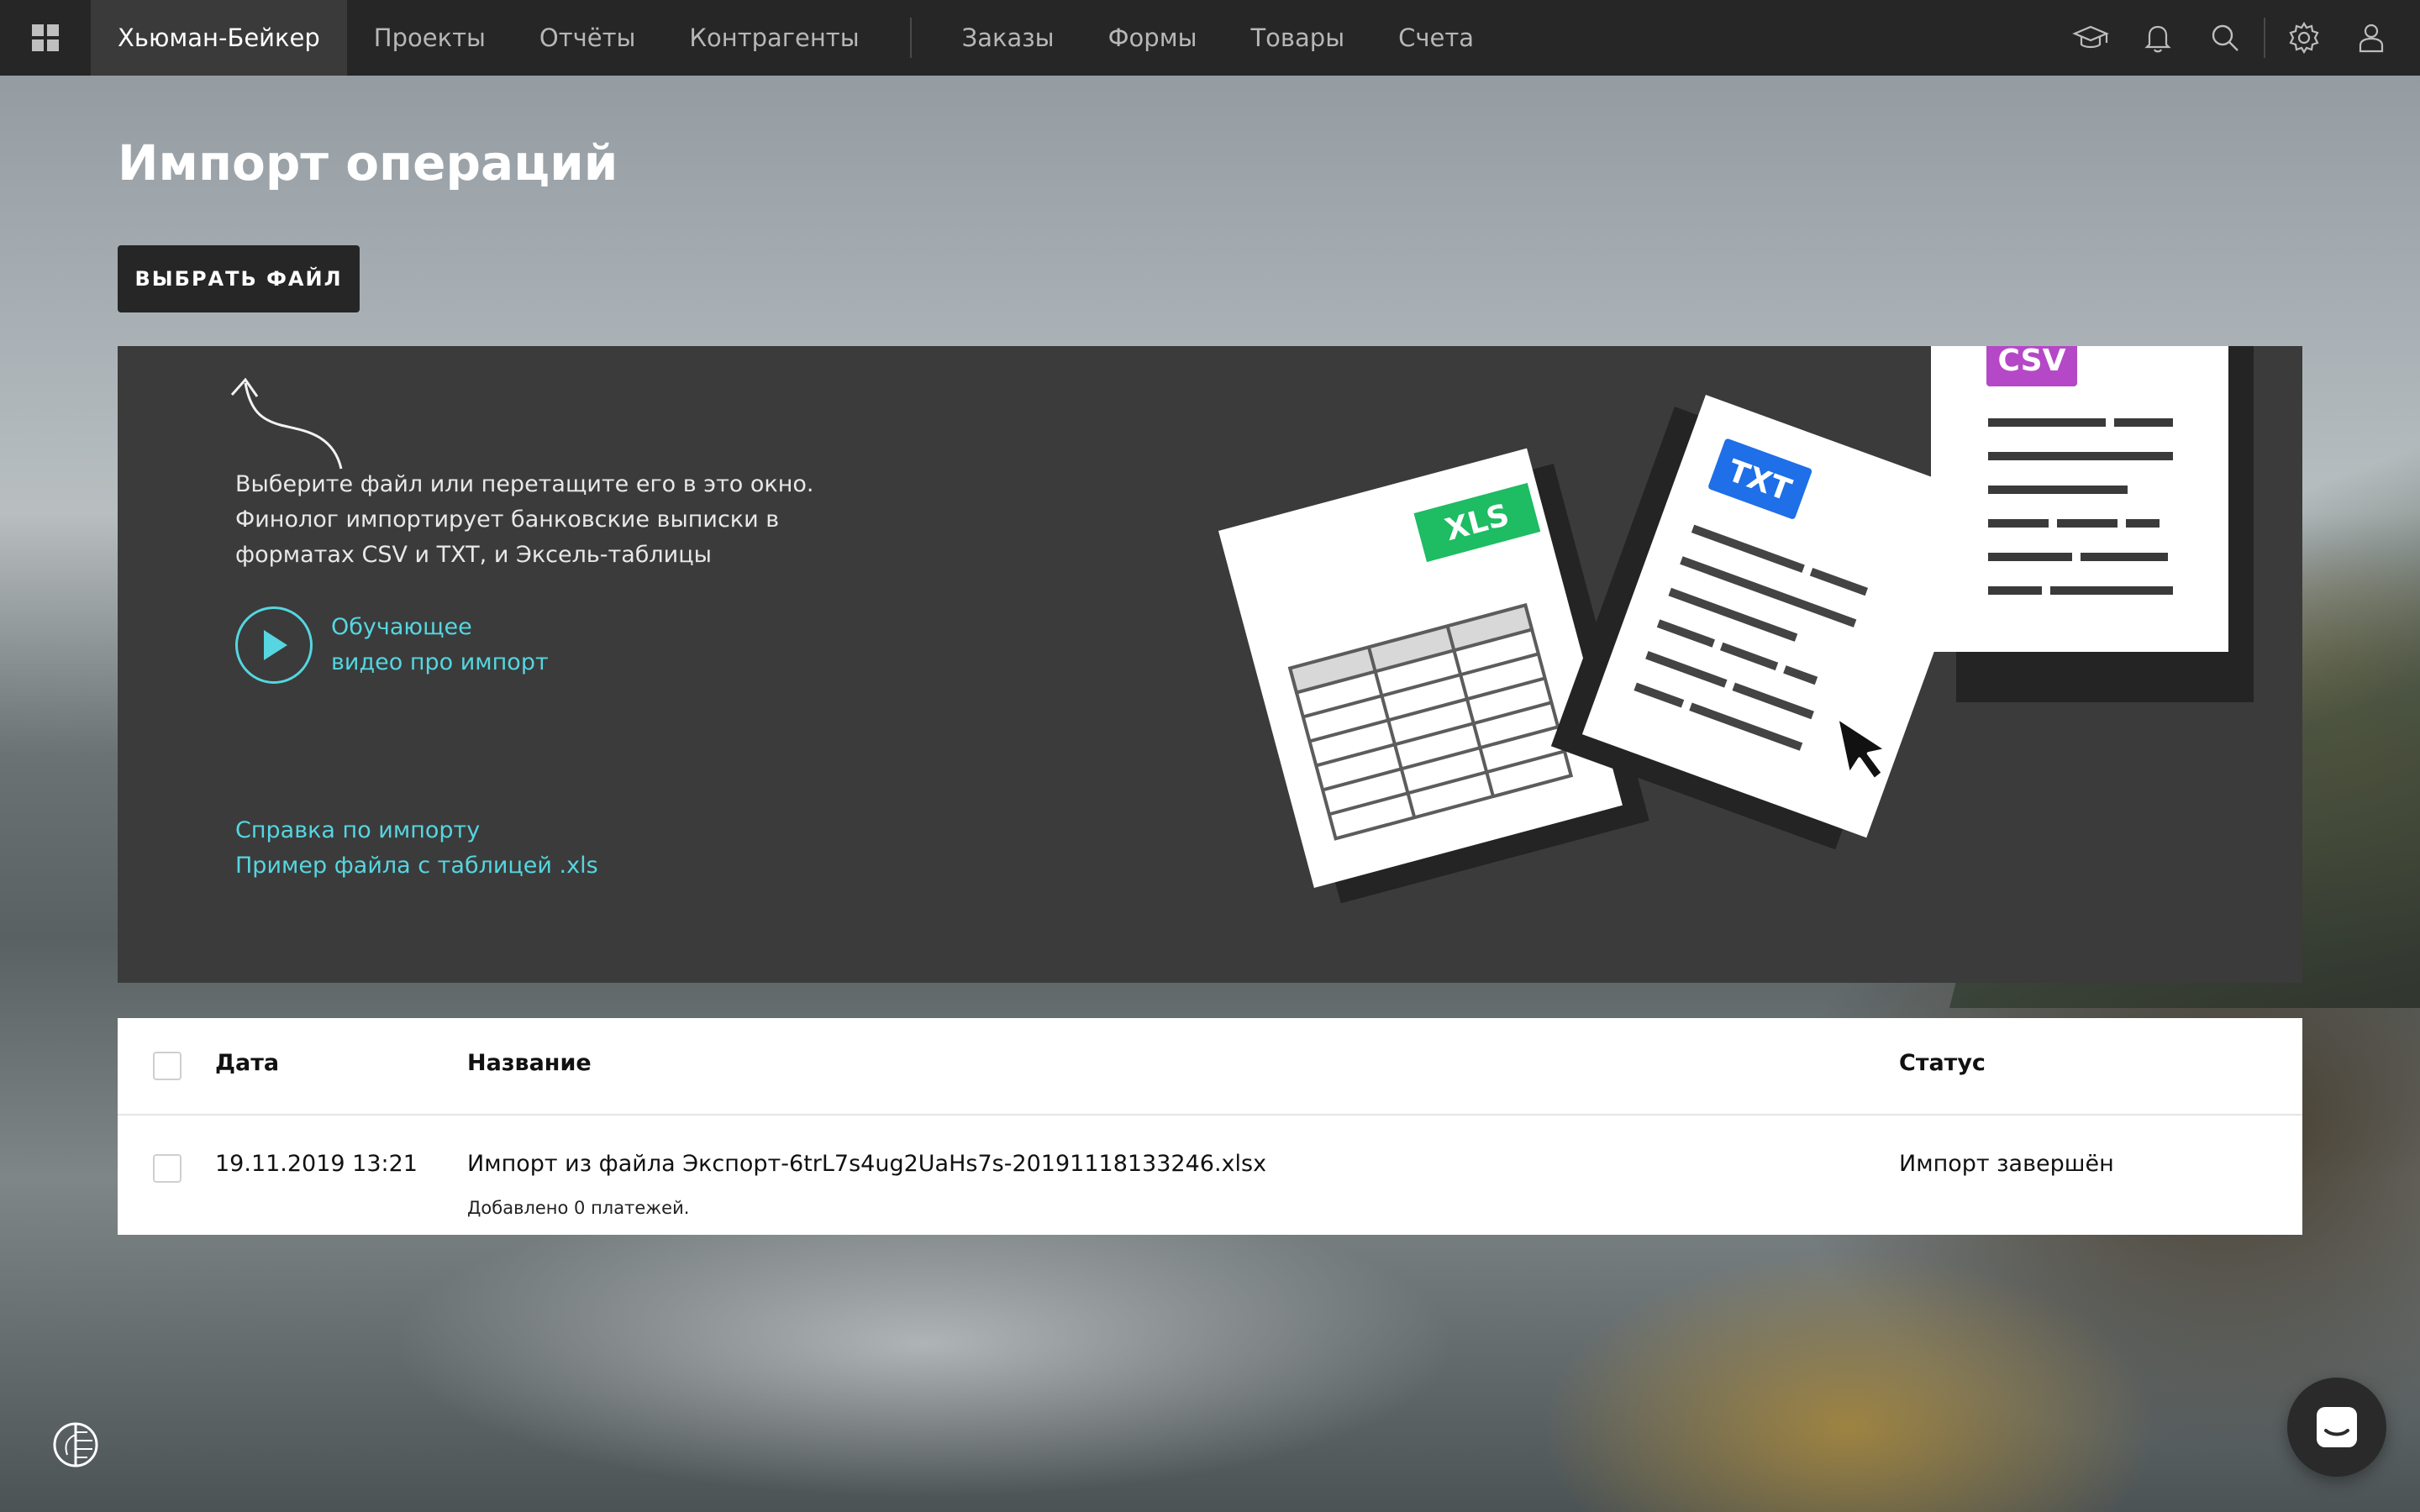  Describe the element at coordinates (1436, 38) in the screenshot. I see `nav-invoices: Счета` at that location.